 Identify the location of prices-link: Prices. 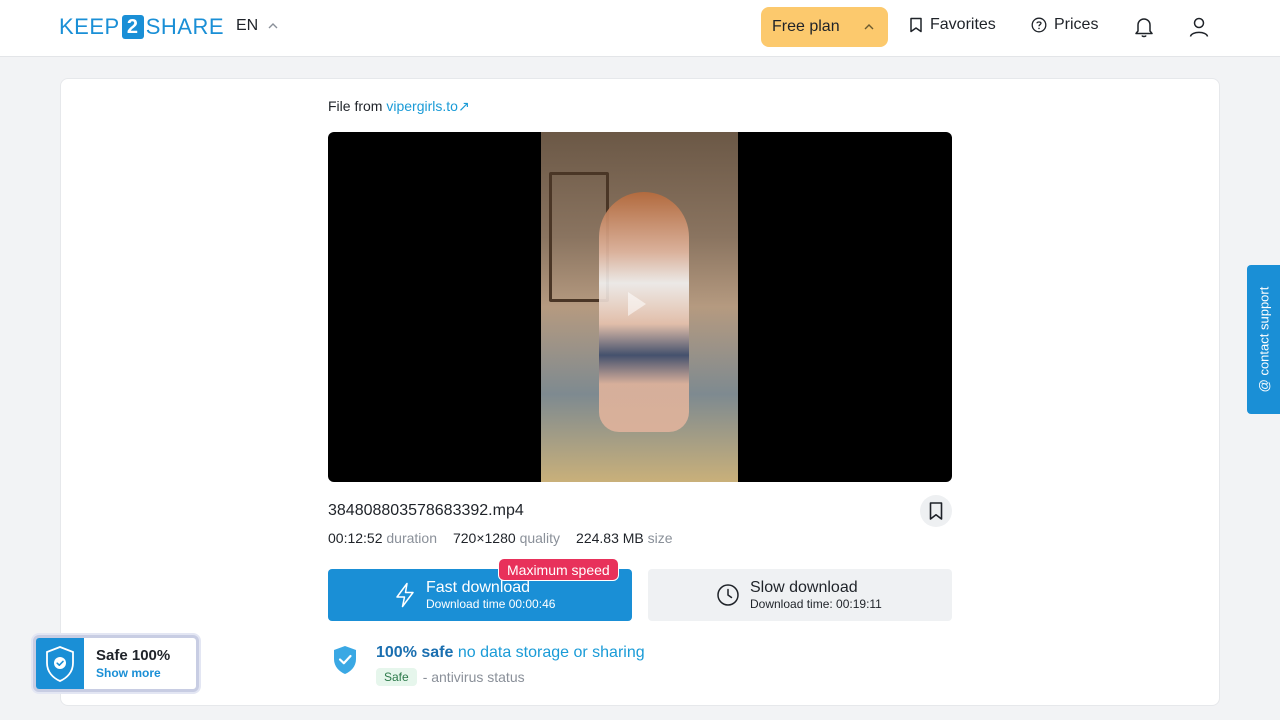
(1064, 25).